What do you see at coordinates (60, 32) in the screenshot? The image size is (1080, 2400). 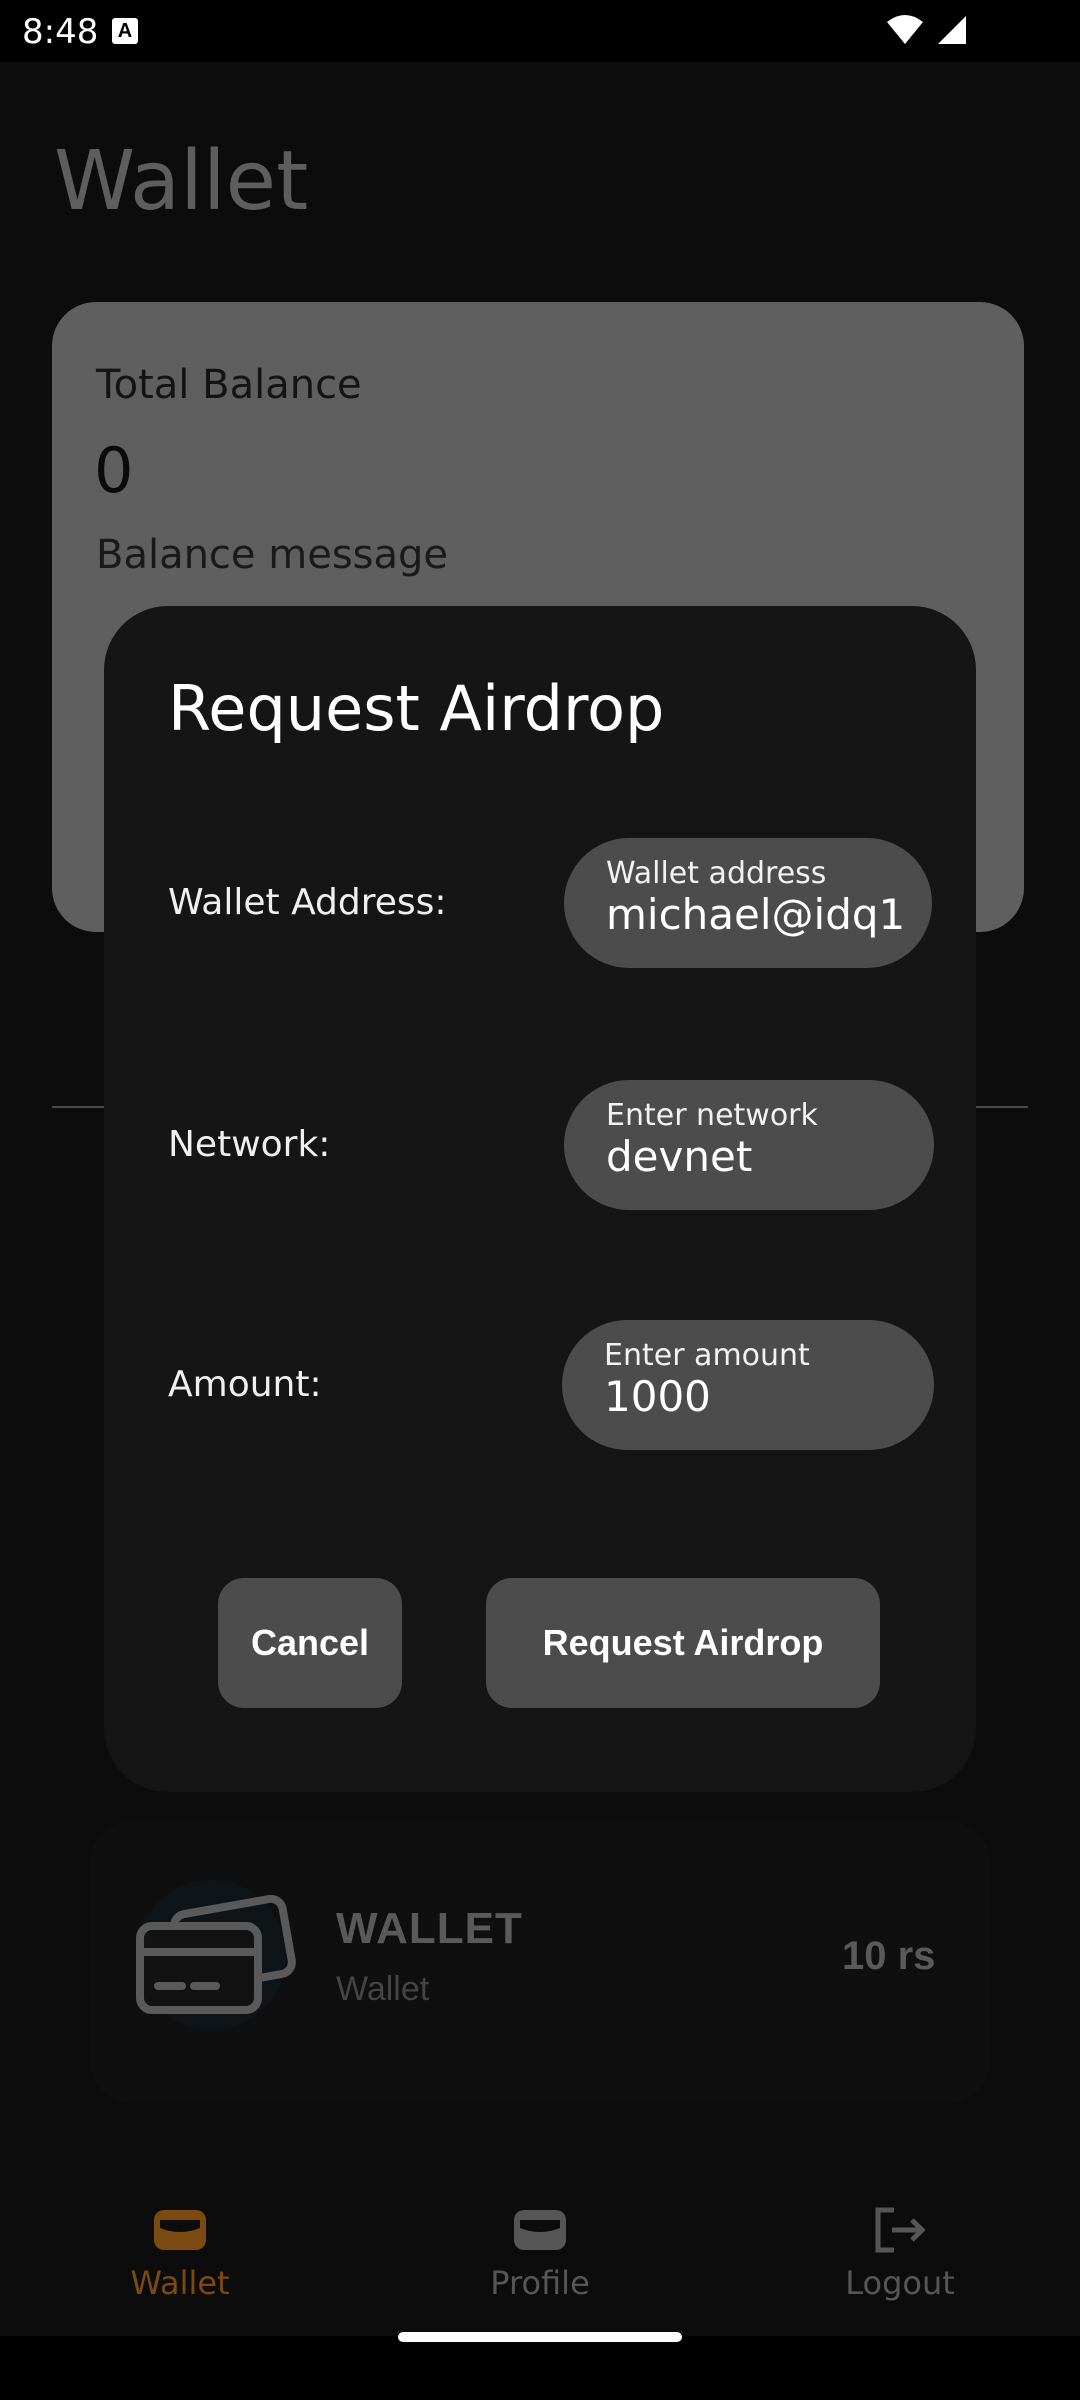 I see `status-time: 8:48` at bounding box center [60, 32].